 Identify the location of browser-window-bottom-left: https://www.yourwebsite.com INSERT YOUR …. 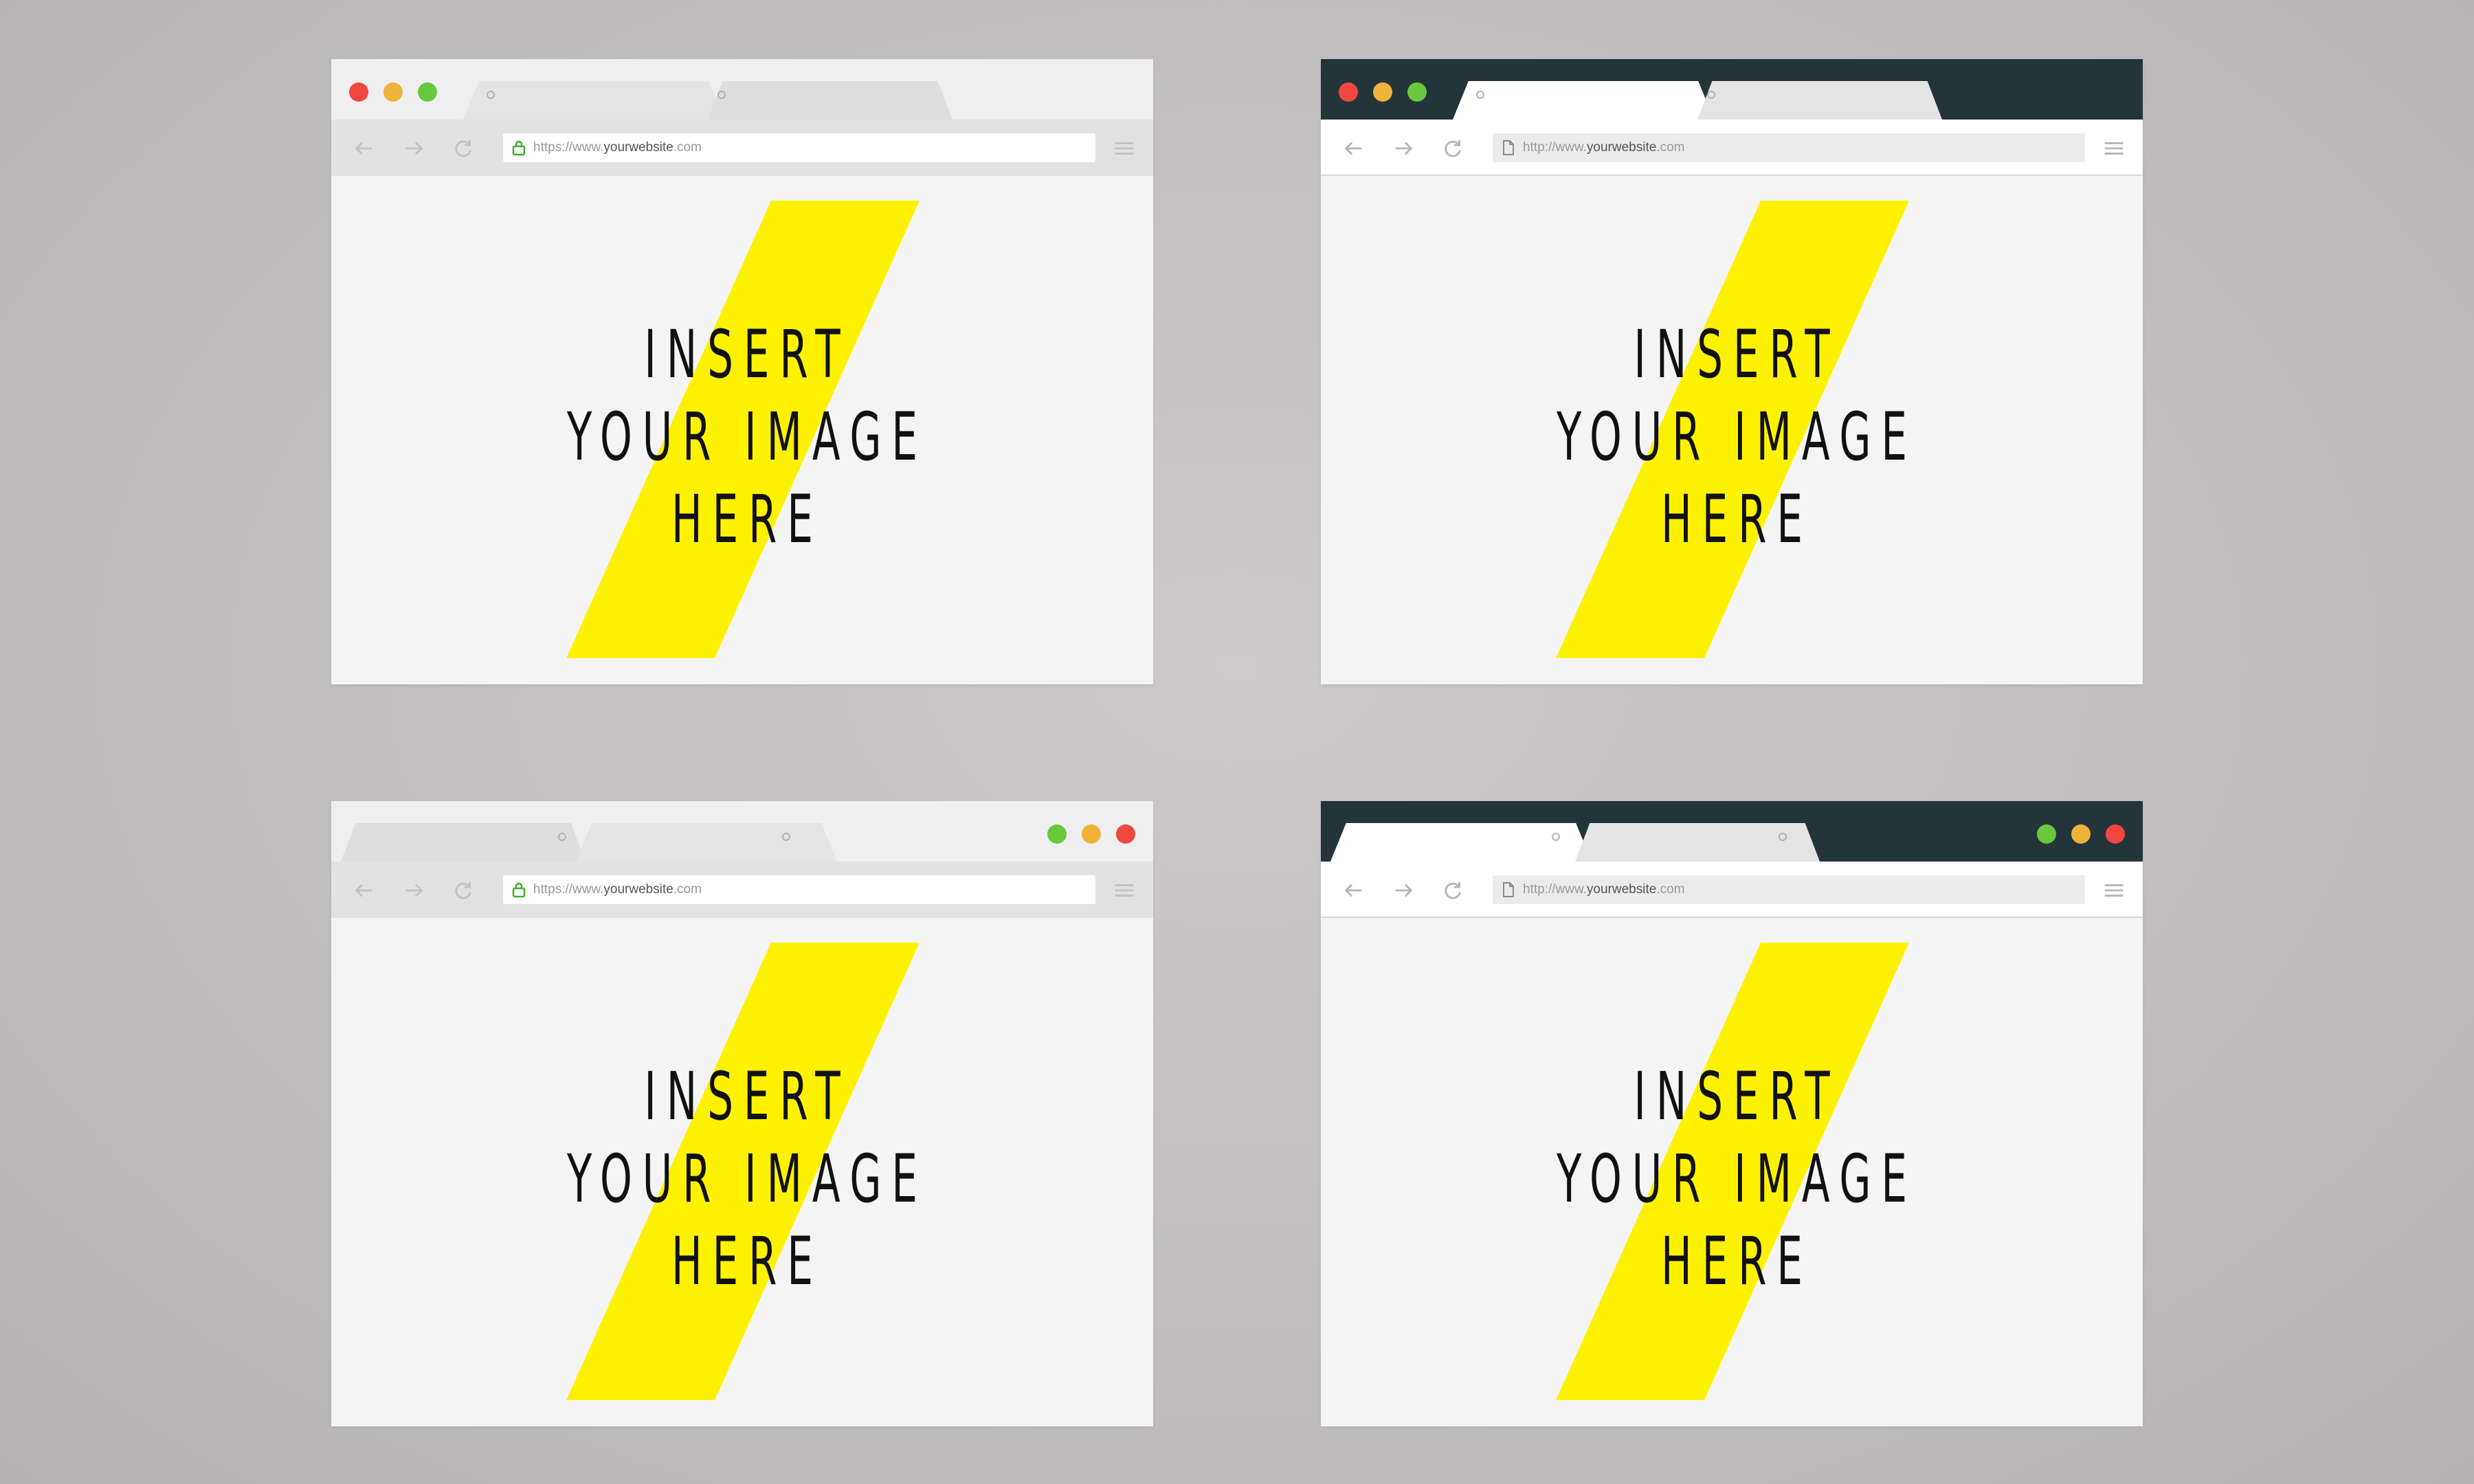
(742, 1113).